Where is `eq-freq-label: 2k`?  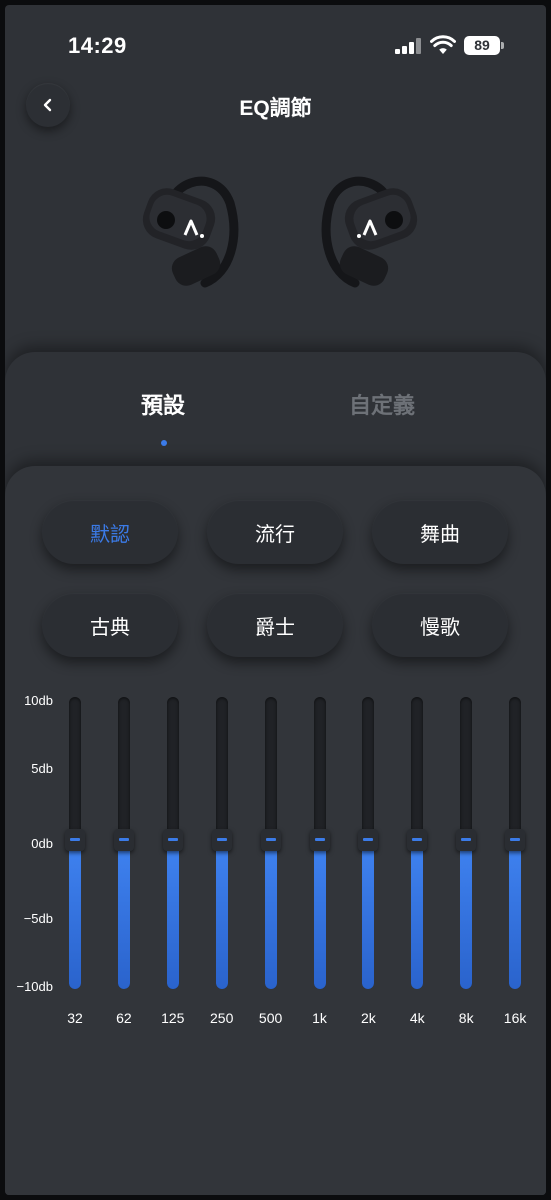
eq-freq-label: 2k is located at coordinates (368, 1018).